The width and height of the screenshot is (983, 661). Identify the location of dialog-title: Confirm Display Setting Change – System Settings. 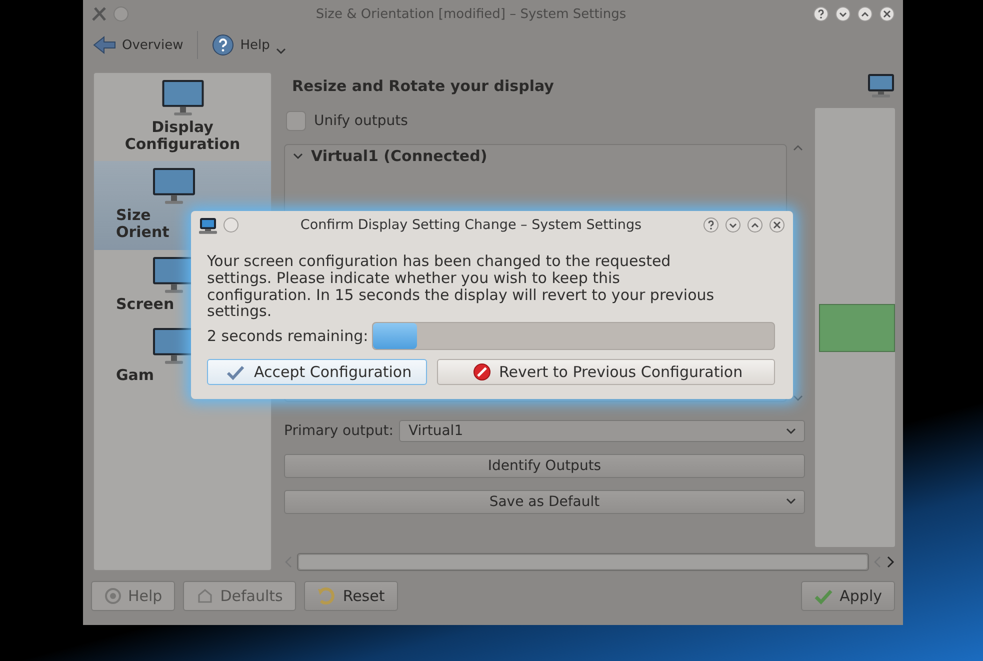
(471, 225).